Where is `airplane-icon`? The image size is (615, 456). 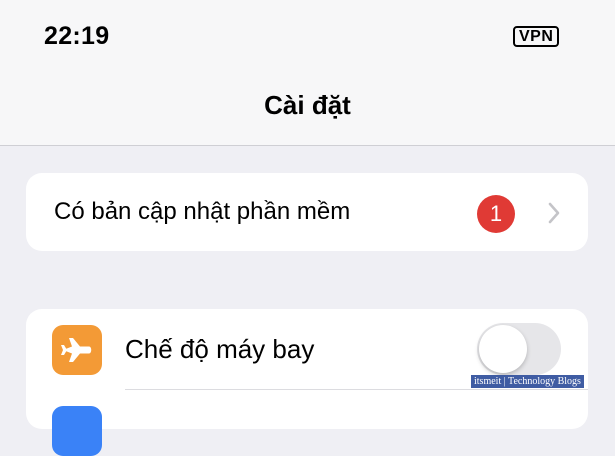
airplane-icon is located at coordinates (77, 350).